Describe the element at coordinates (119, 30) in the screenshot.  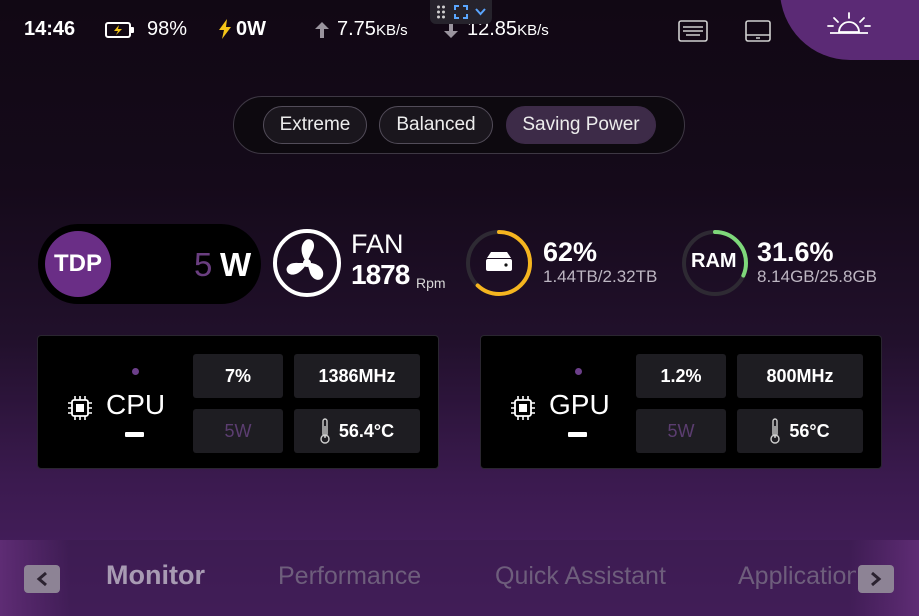
I see `battery-charging-icon` at that location.